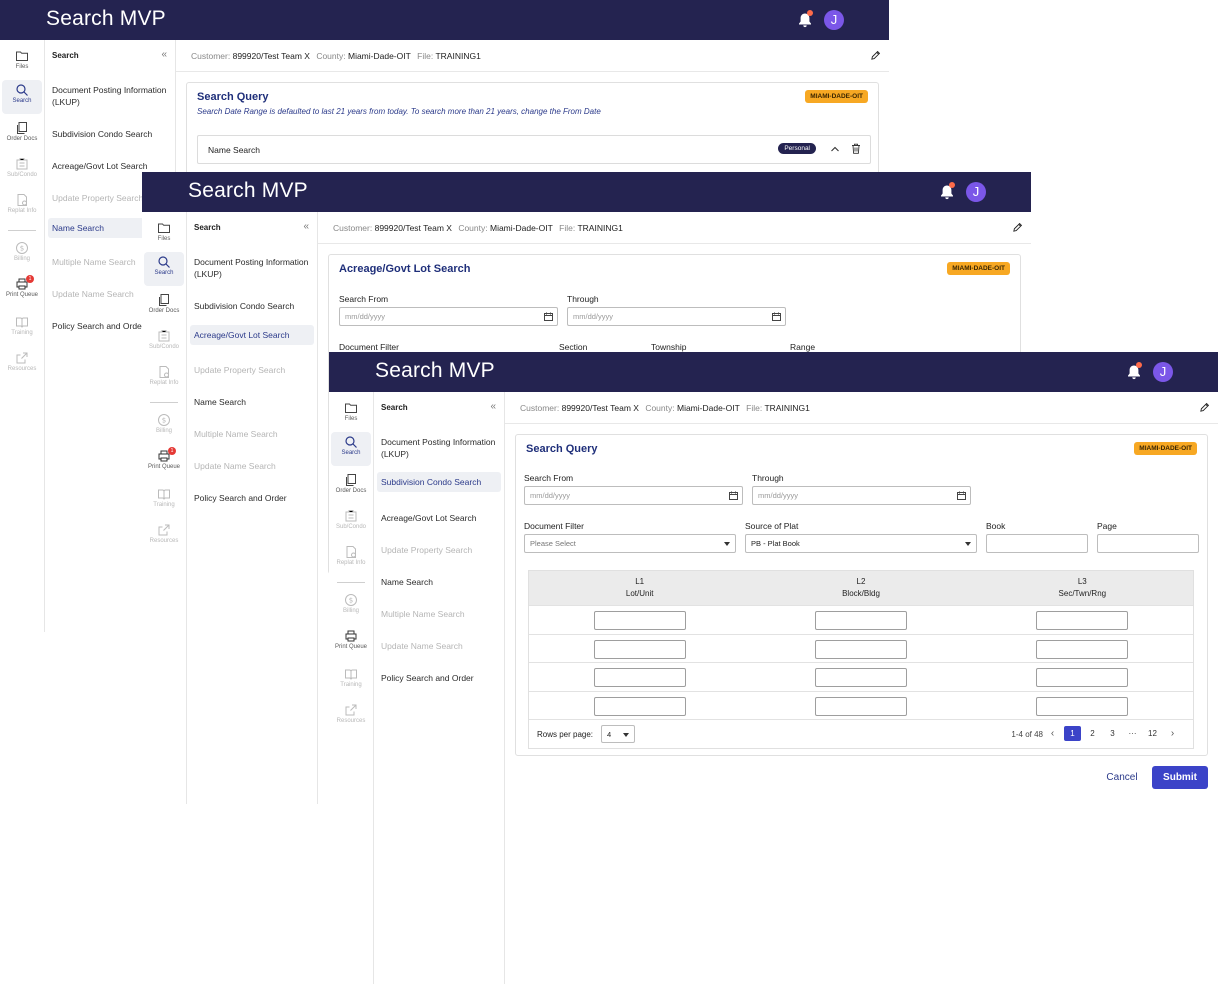 Image resolution: width=1218 pixels, height=984 pixels. I want to click on print-queue-count-badge: 1, so click(172, 451).